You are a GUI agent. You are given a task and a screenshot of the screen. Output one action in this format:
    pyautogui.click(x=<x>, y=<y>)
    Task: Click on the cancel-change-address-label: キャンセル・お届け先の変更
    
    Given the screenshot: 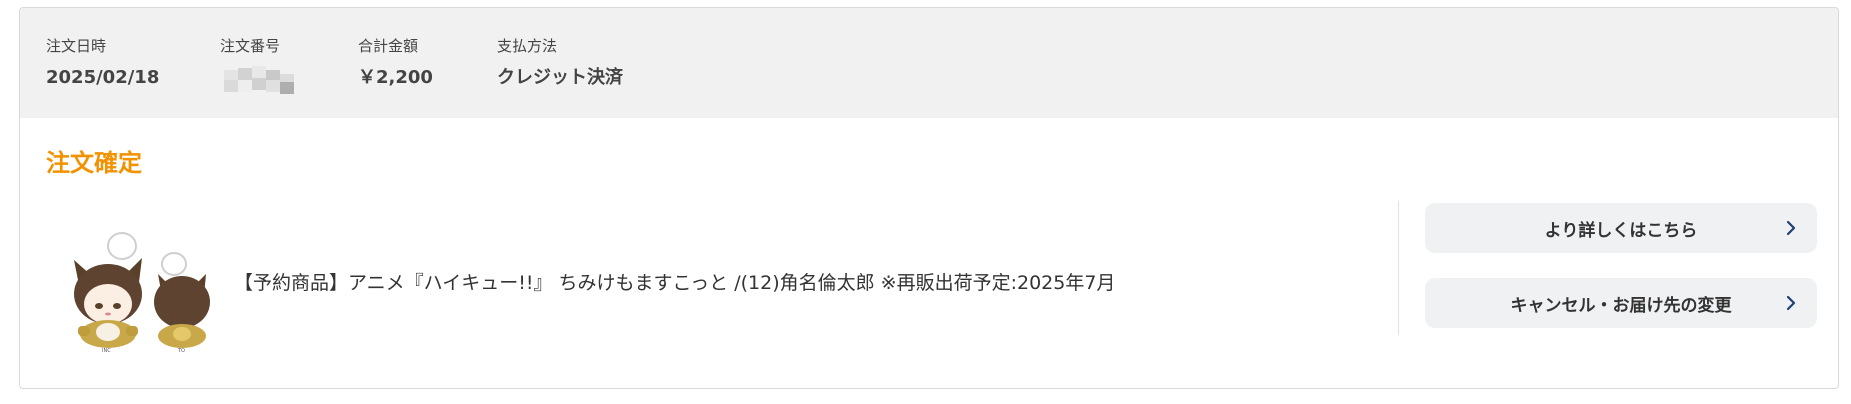 What is the action you would take?
    pyautogui.click(x=1621, y=305)
    